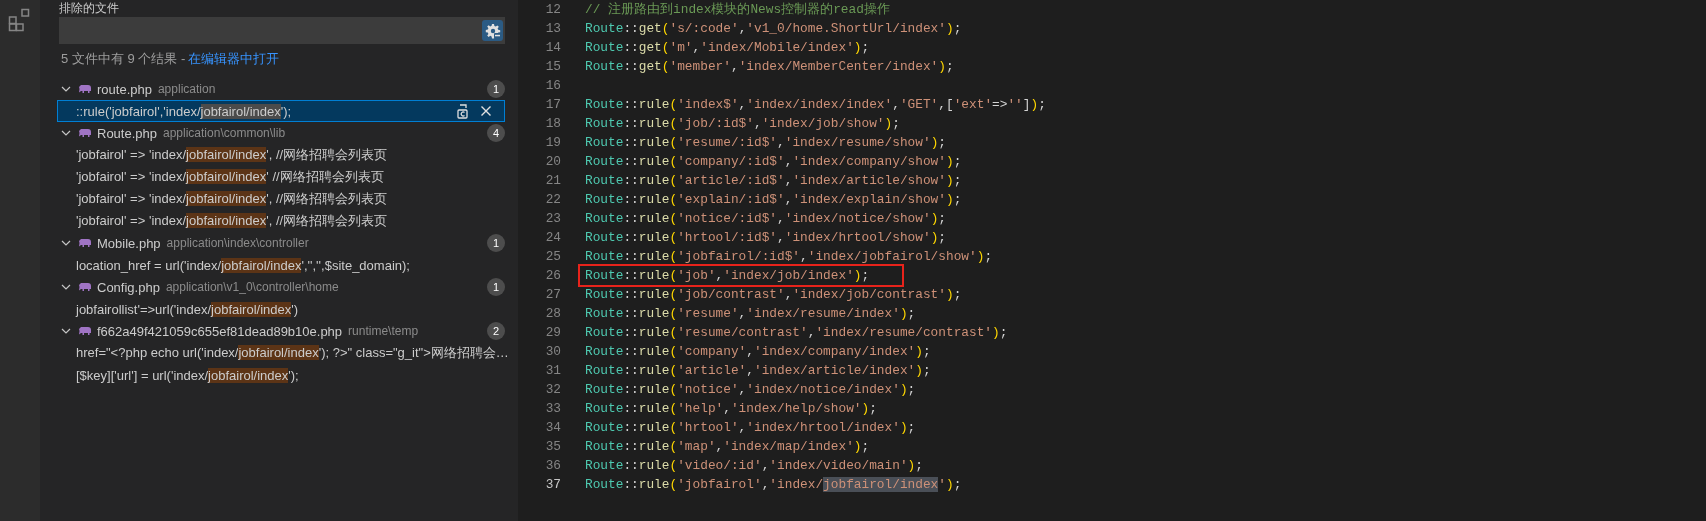 Image resolution: width=1706 pixels, height=521 pixels. Describe the element at coordinates (486, 111) in the screenshot. I see `close-icon` at that location.